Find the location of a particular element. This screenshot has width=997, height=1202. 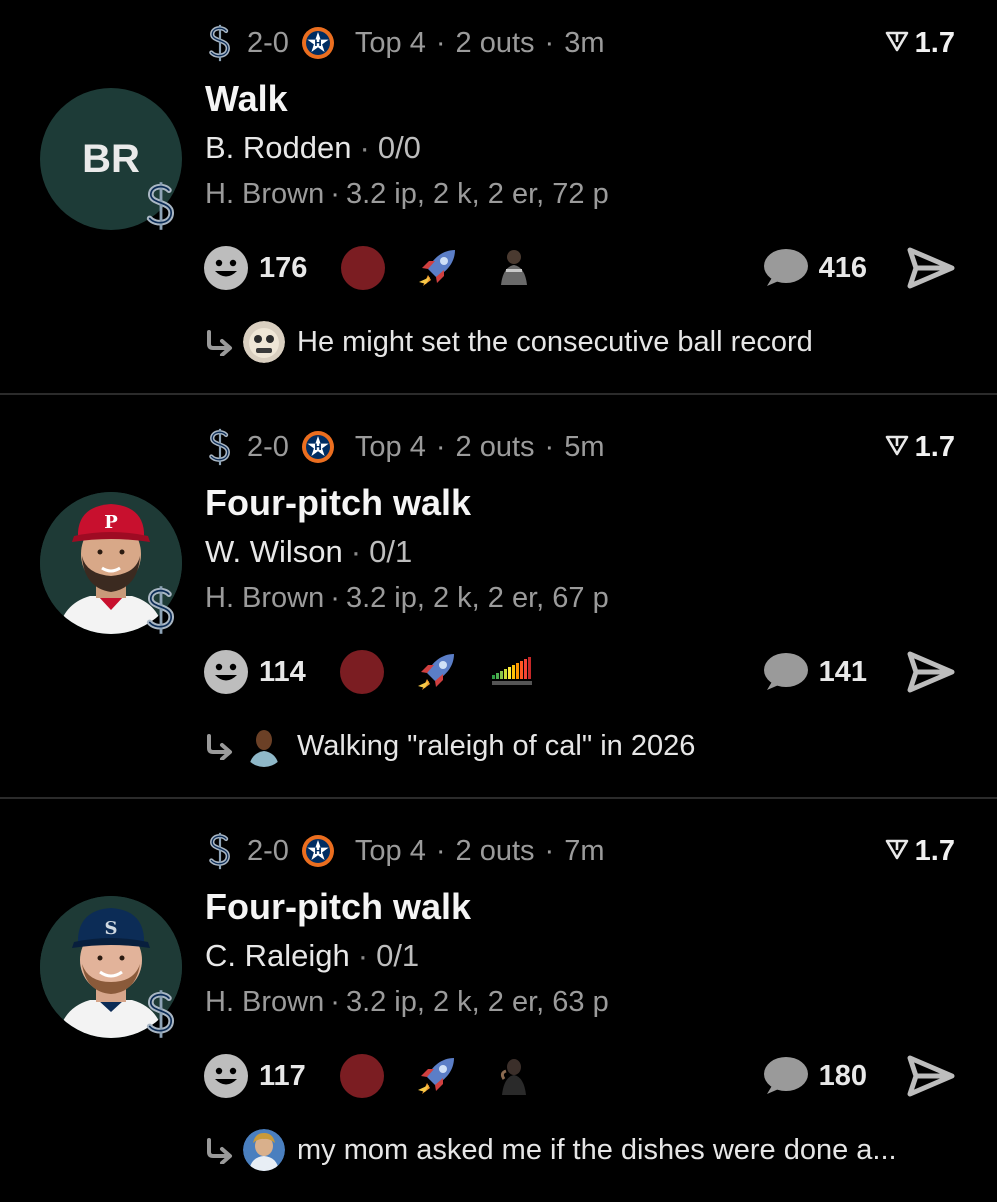

top-reply: He might set the consecutive ball record is located at coordinates (508, 342).